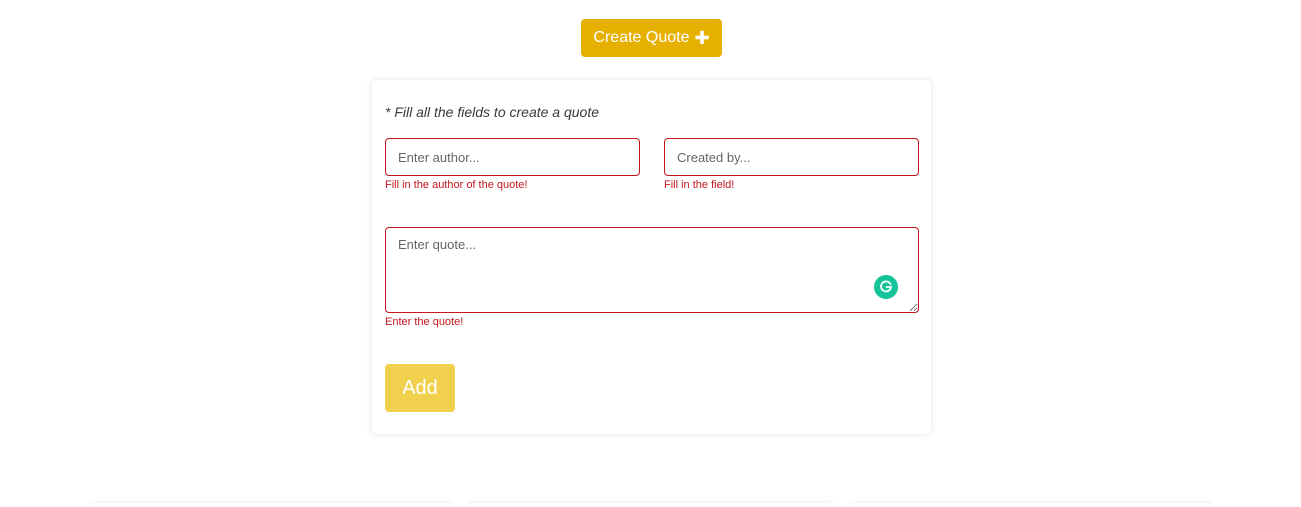  I want to click on create-quote-button: Create Quote ✚, so click(651, 38).